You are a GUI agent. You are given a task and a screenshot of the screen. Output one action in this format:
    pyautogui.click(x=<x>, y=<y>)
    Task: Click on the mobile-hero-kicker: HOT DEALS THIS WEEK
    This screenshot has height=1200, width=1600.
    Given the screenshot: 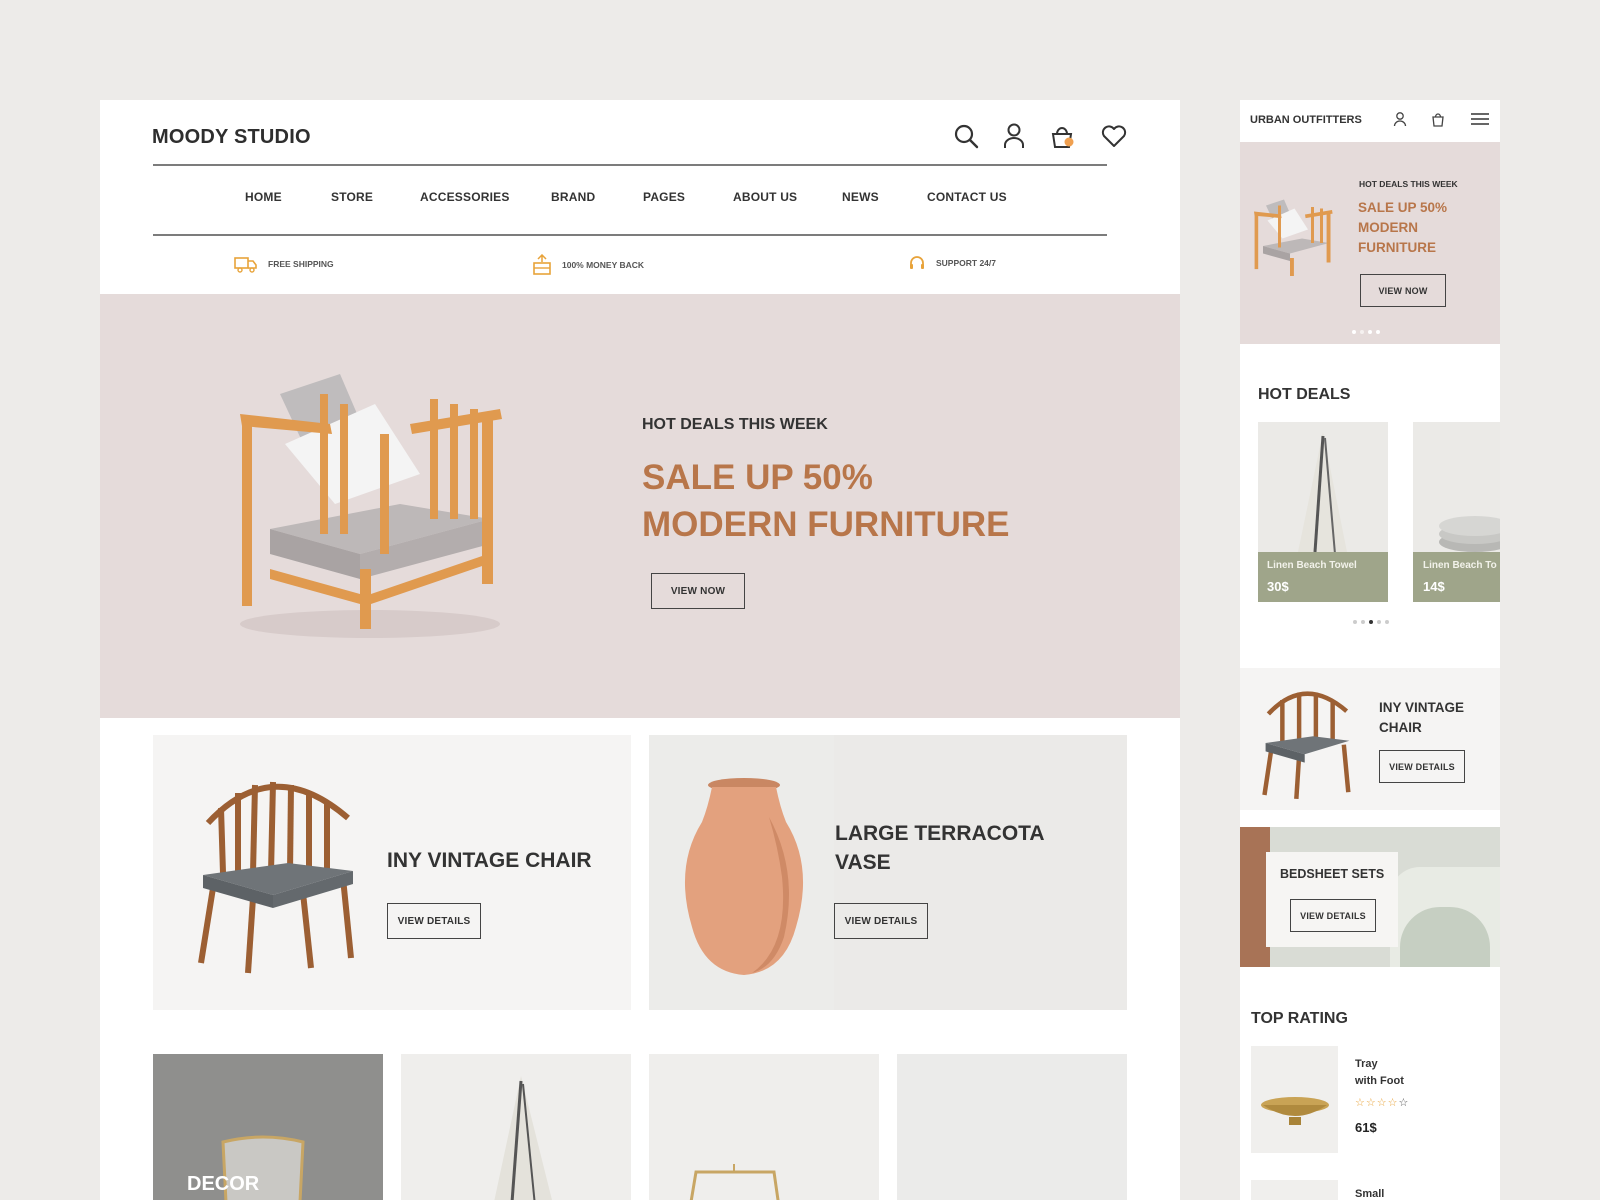 What is the action you would take?
    pyautogui.click(x=1408, y=184)
    